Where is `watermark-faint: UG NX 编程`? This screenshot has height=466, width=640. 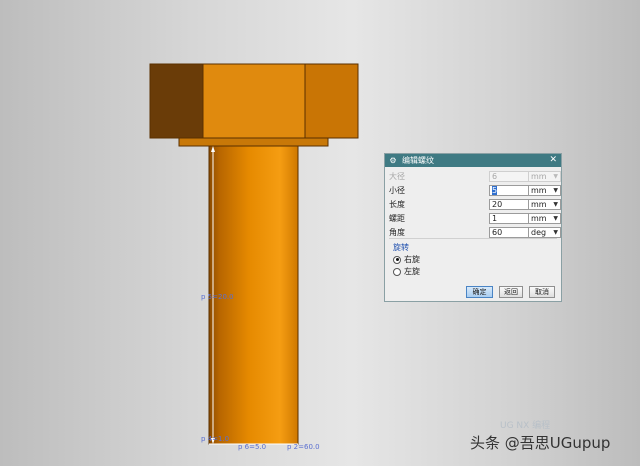
watermark-faint: UG NX 编程 is located at coordinates (525, 426).